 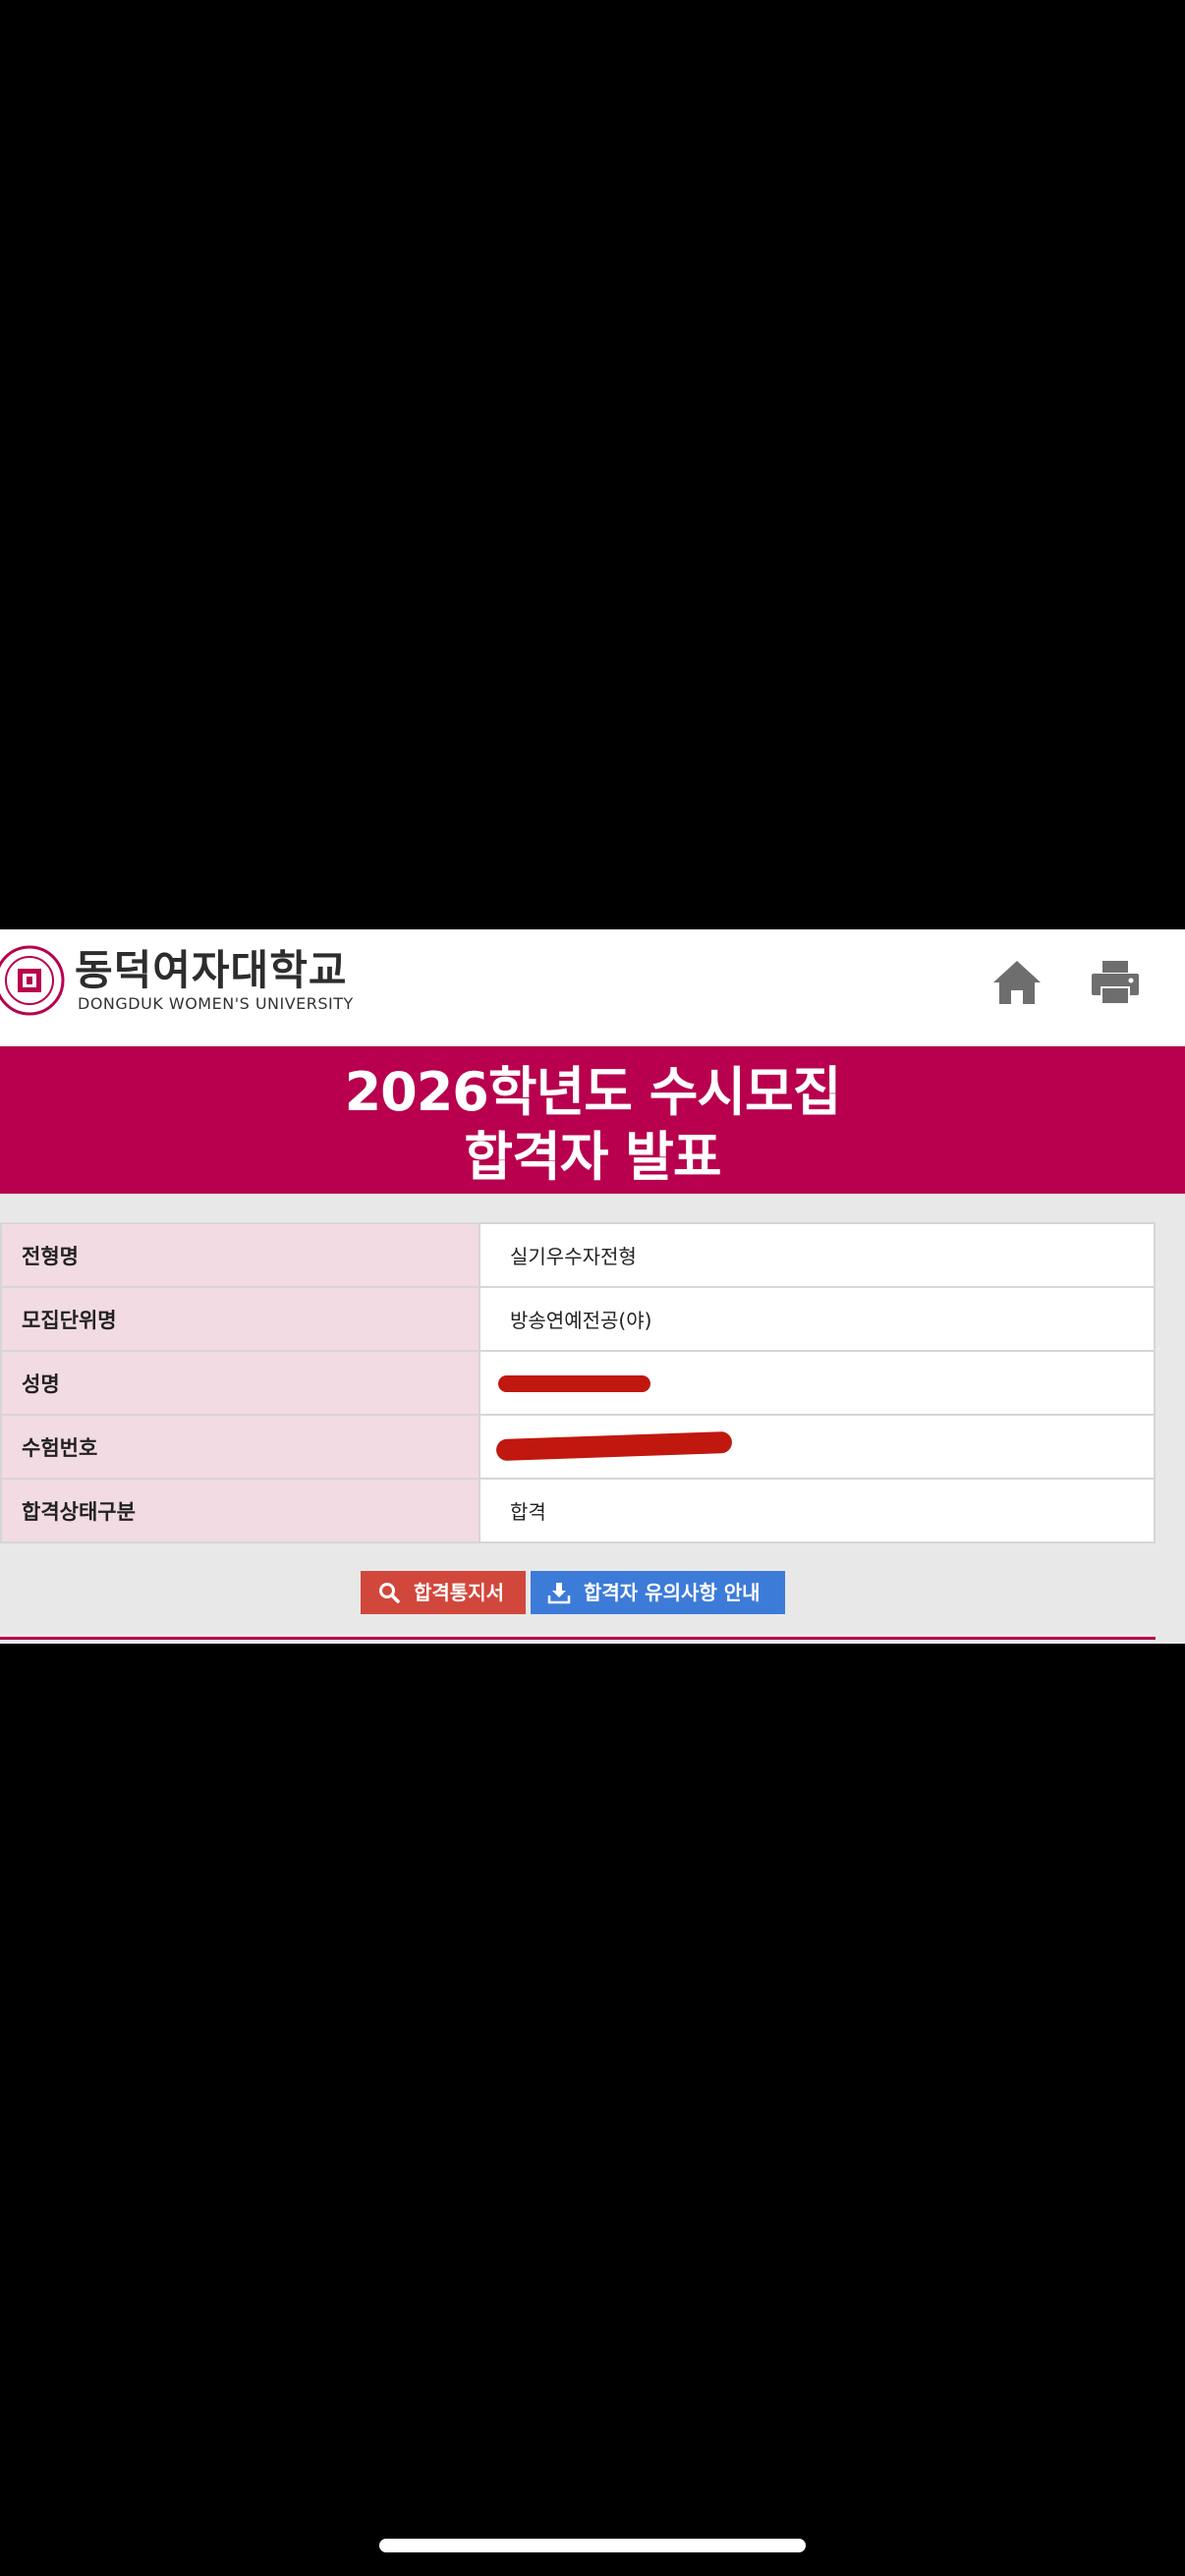 I want to click on table-row: 합격상태구분 합격, so click(x=578, y=1510).